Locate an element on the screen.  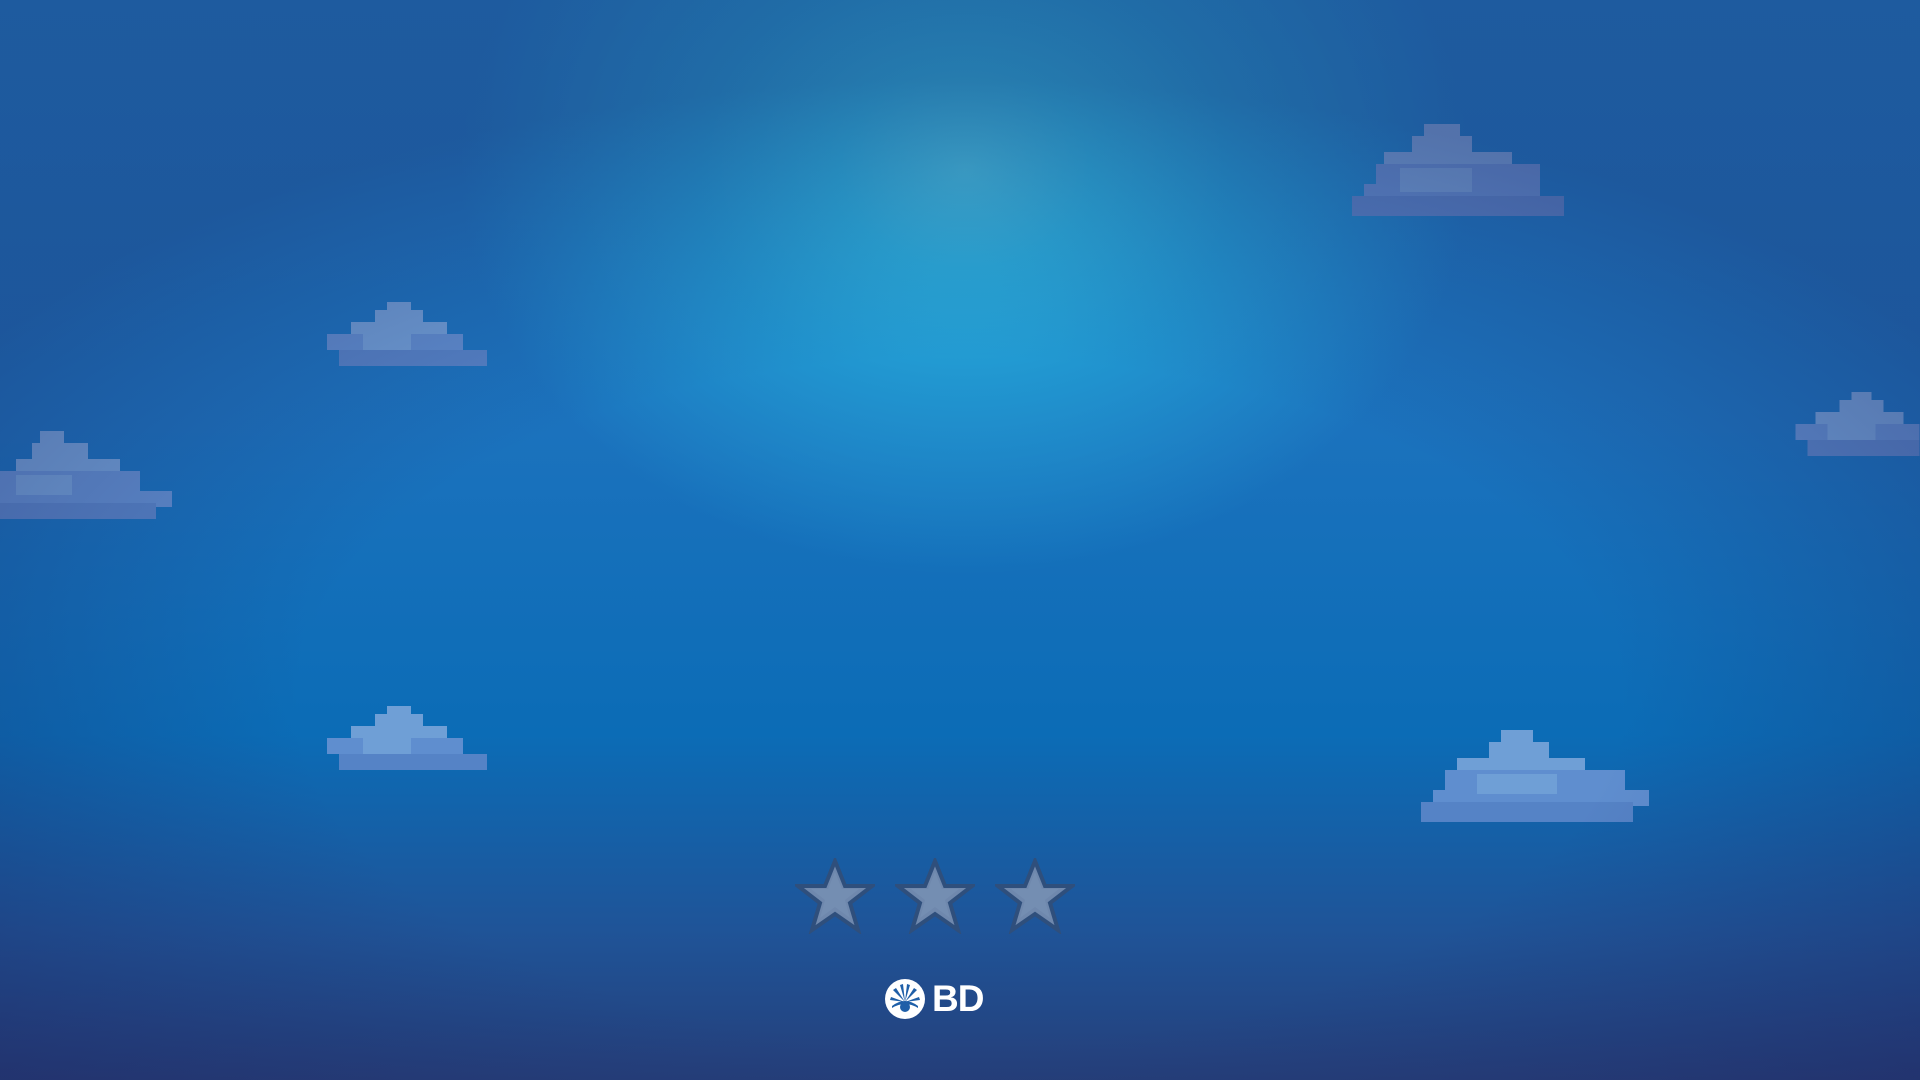
star-rating is located at coordinates (935, 896).